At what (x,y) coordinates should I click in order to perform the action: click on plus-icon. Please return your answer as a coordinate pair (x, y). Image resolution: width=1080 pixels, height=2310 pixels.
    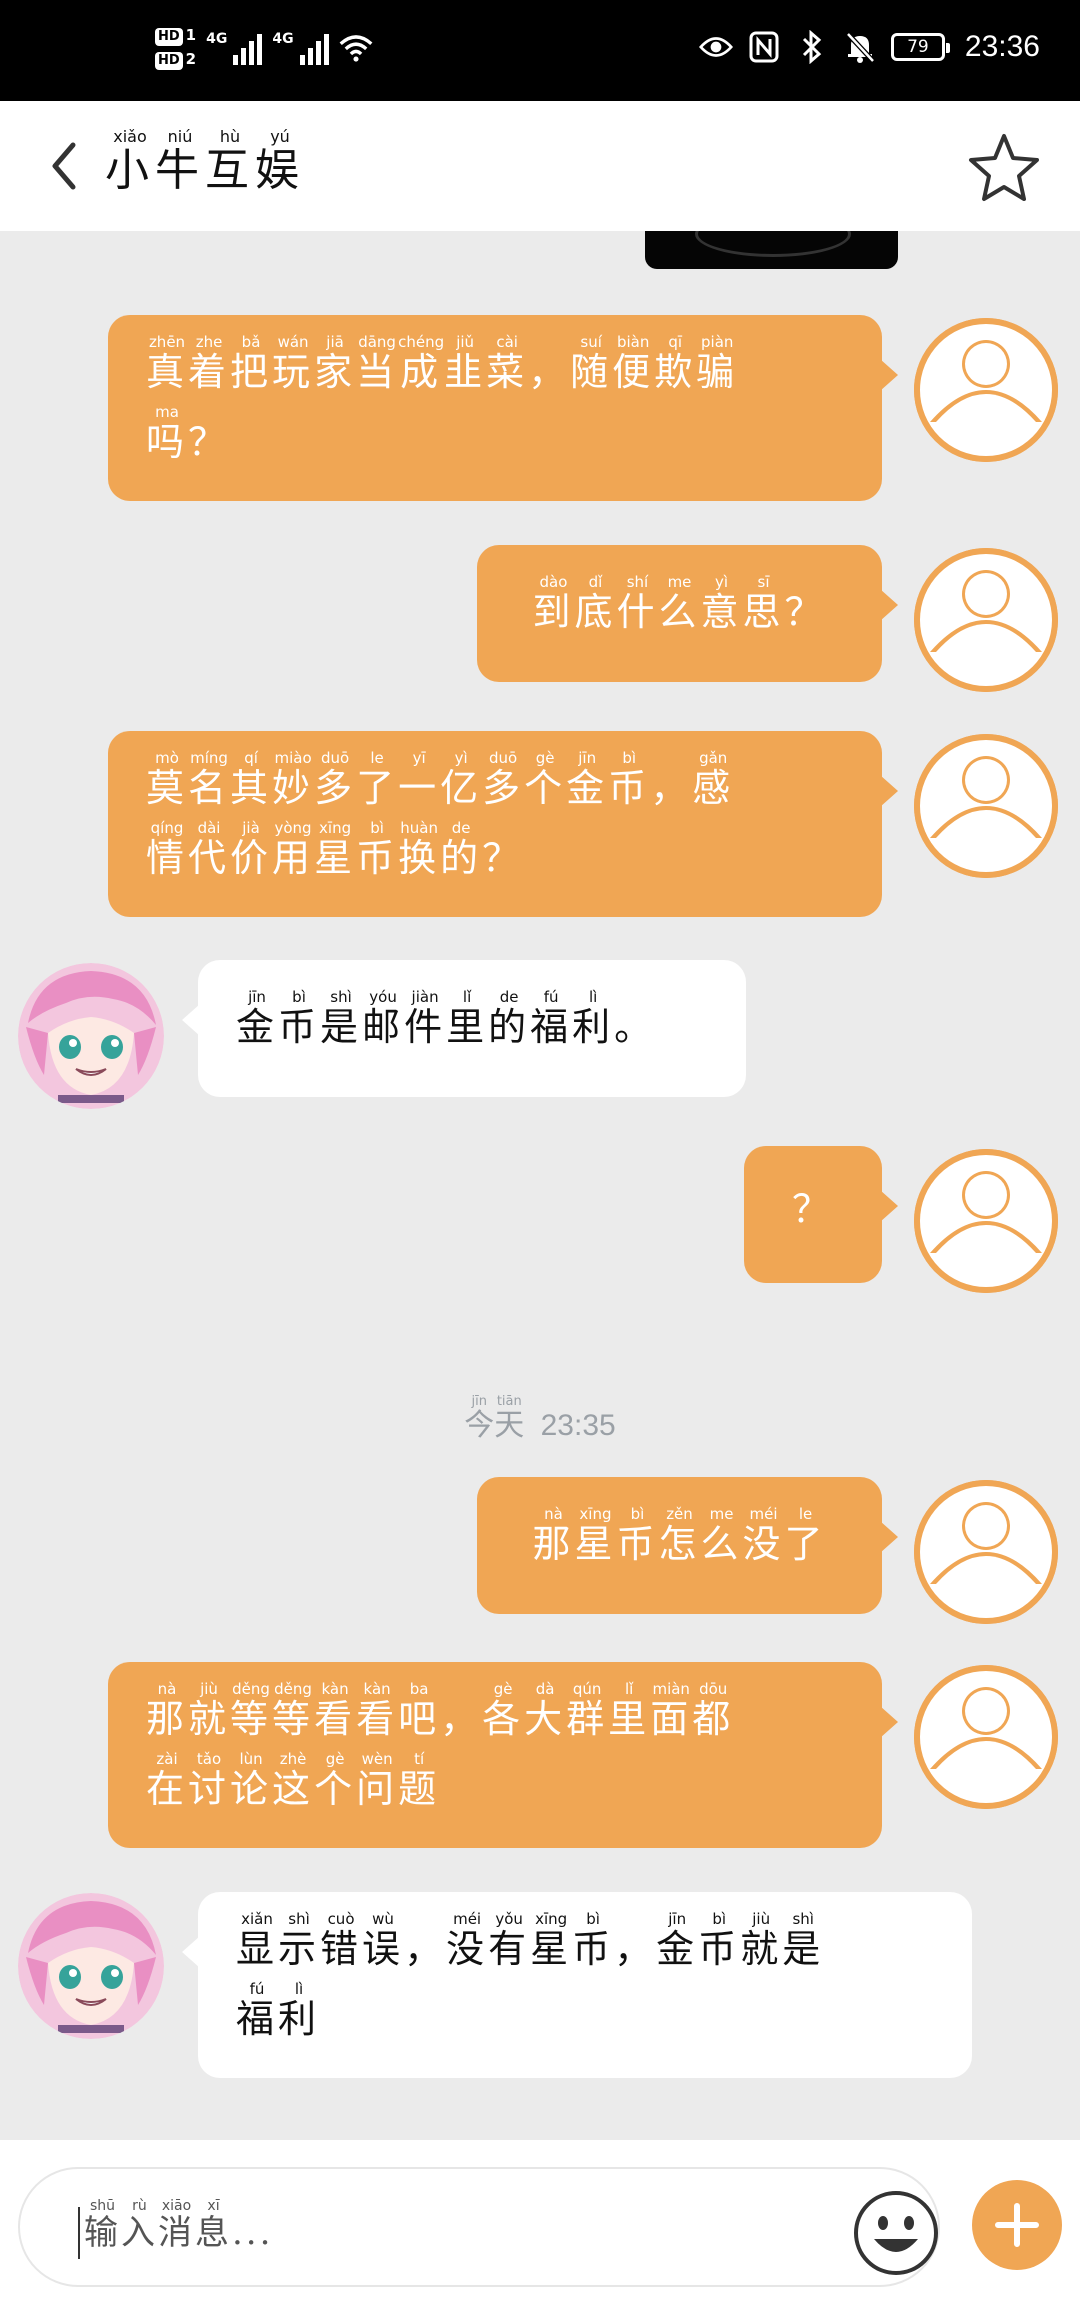
    Looking at the image, I should click on (1017, 2225).